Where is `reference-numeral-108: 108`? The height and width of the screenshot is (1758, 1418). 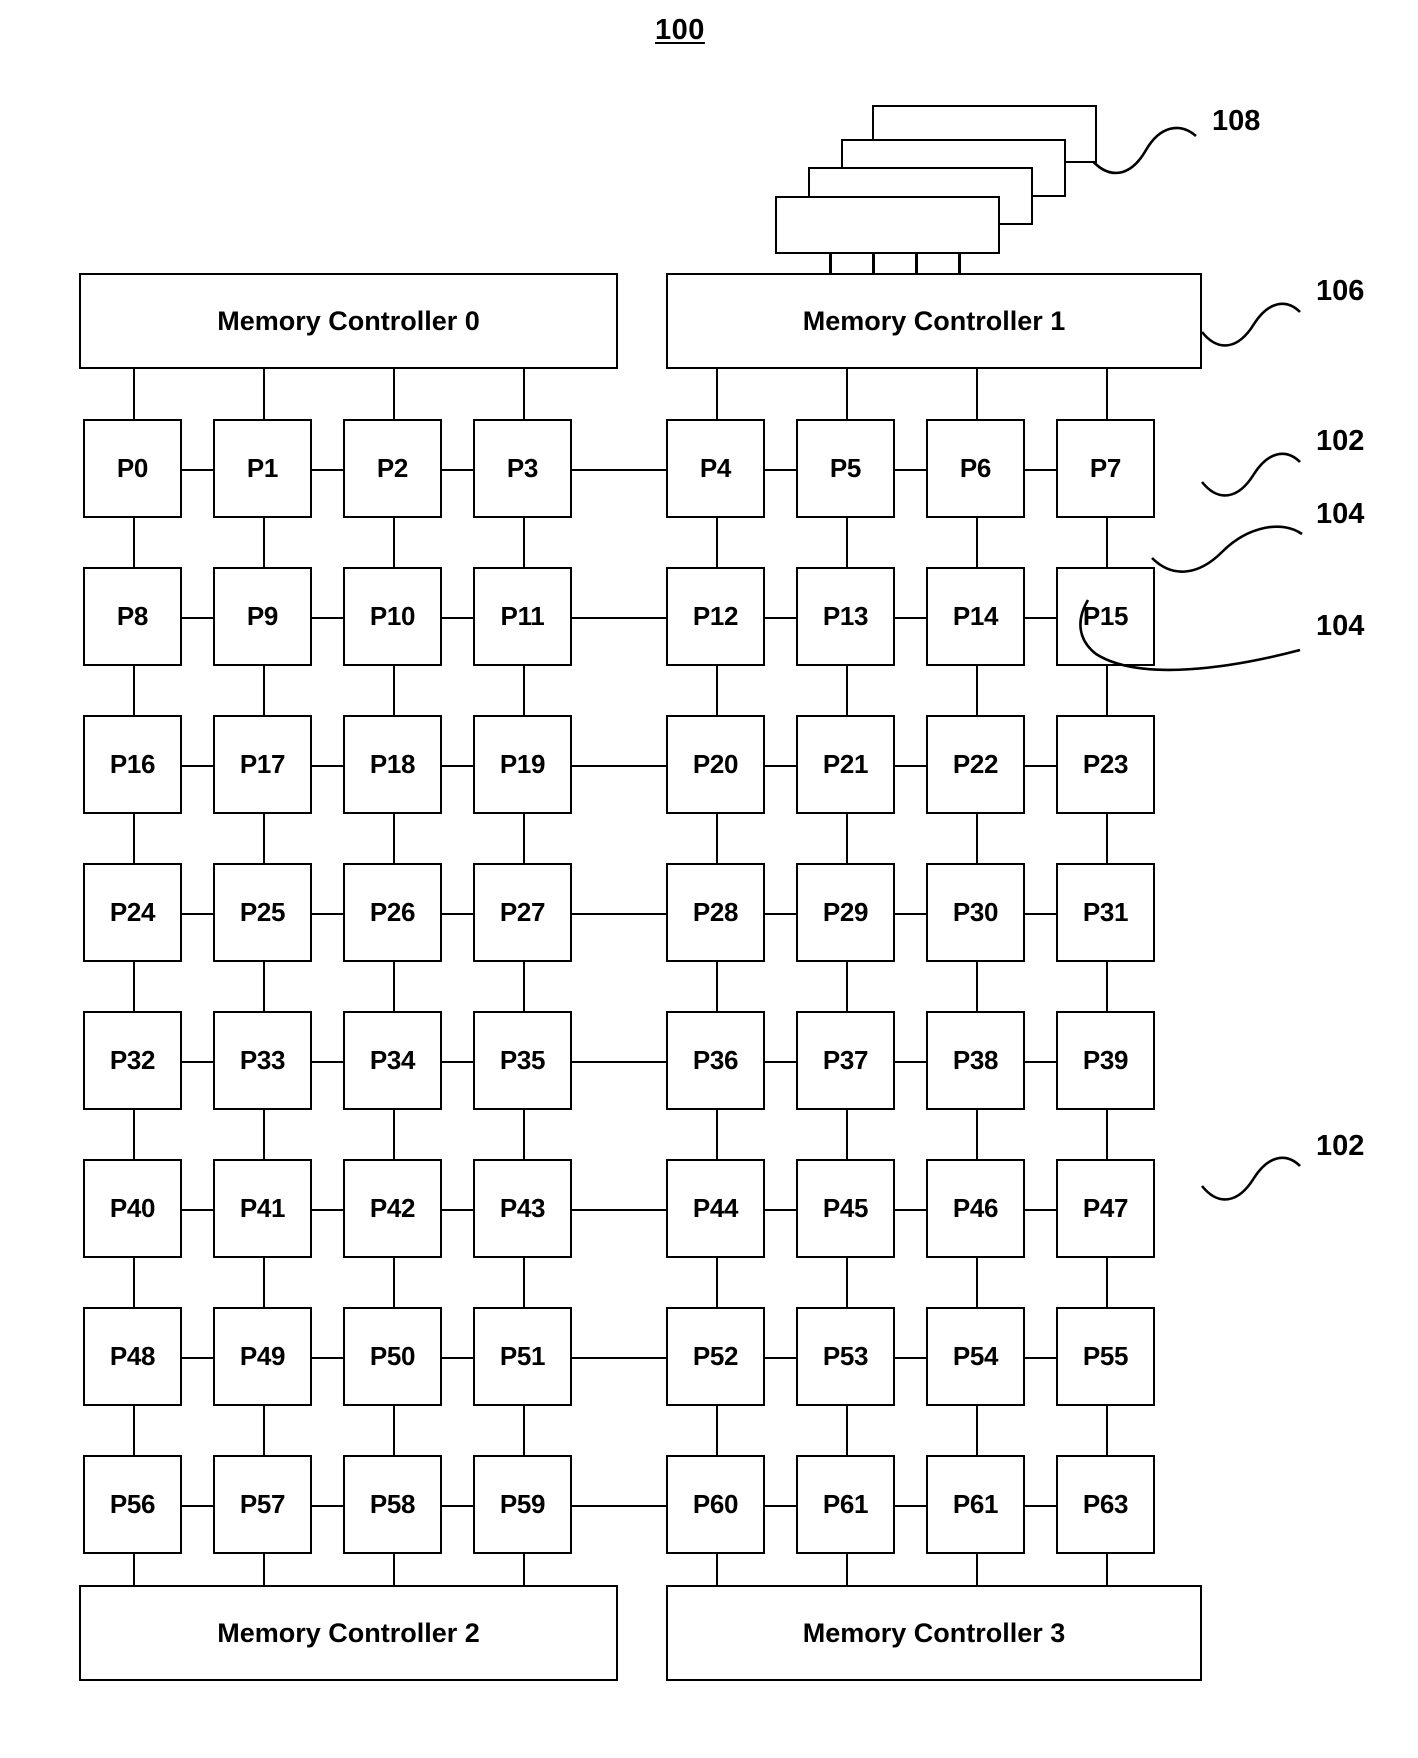
reference-numeral-108: 108 is located at coordinates (1236, 121).